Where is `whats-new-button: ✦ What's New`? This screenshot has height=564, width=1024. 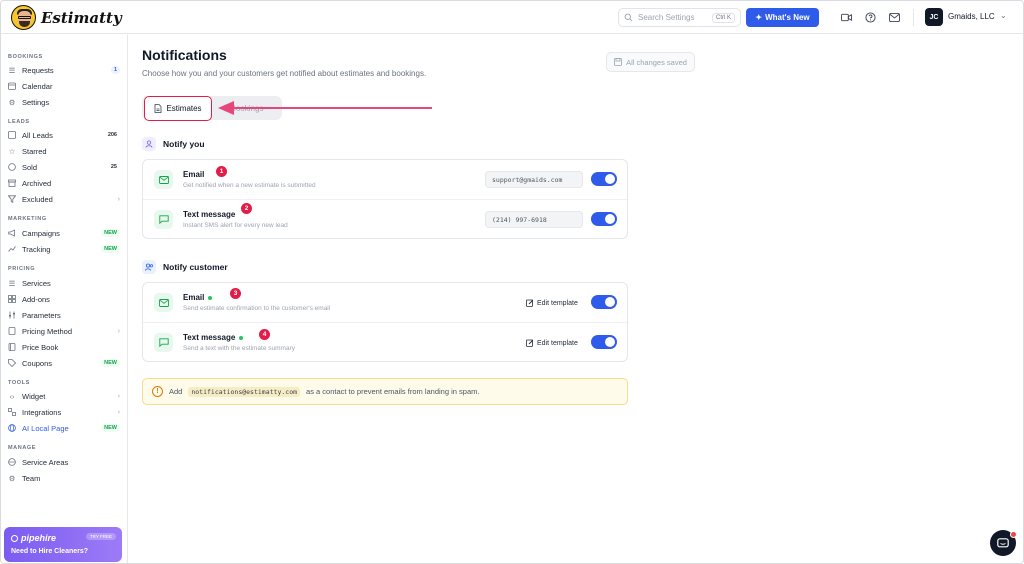 whats-new-button: ✦ What's New is located at coordinates (782, 17).